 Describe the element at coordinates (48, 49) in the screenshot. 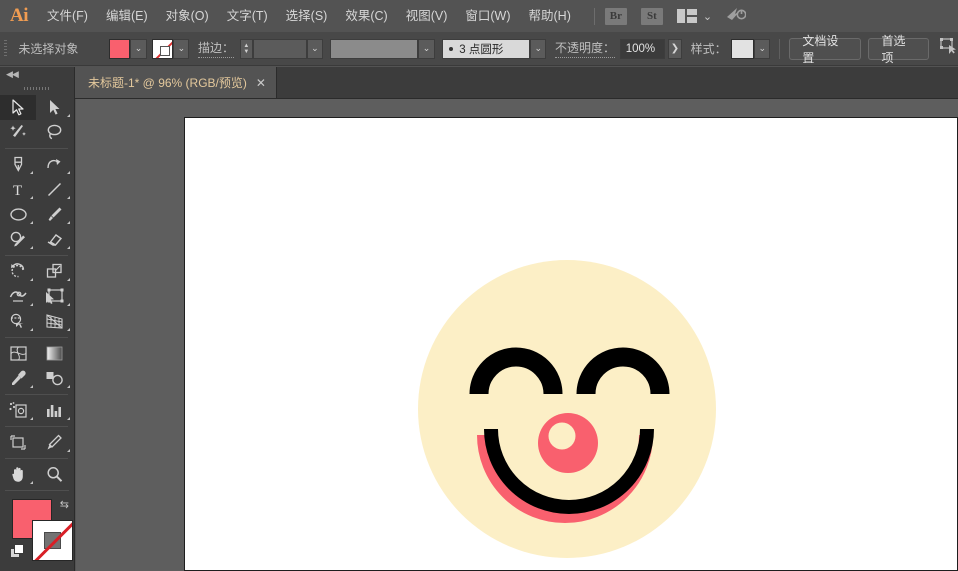

I see `selection-status-label: 未选择对象` at that location.